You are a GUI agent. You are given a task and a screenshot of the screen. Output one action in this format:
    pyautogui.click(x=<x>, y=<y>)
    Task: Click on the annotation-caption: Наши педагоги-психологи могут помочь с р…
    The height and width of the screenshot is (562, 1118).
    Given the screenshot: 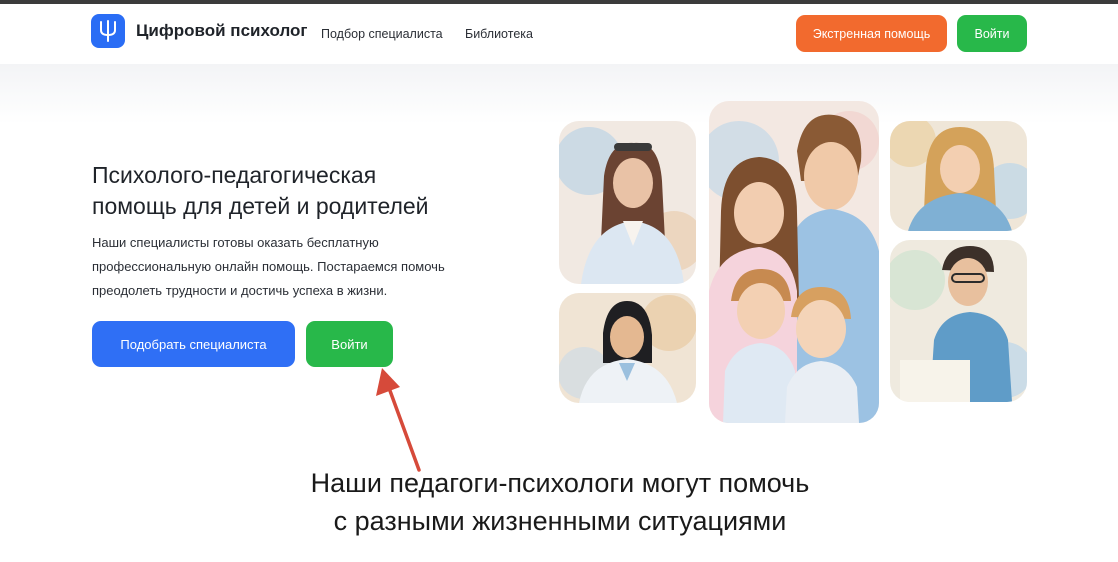 What is the action you would take?
    pyautogui.click(x=560, y=502)
    